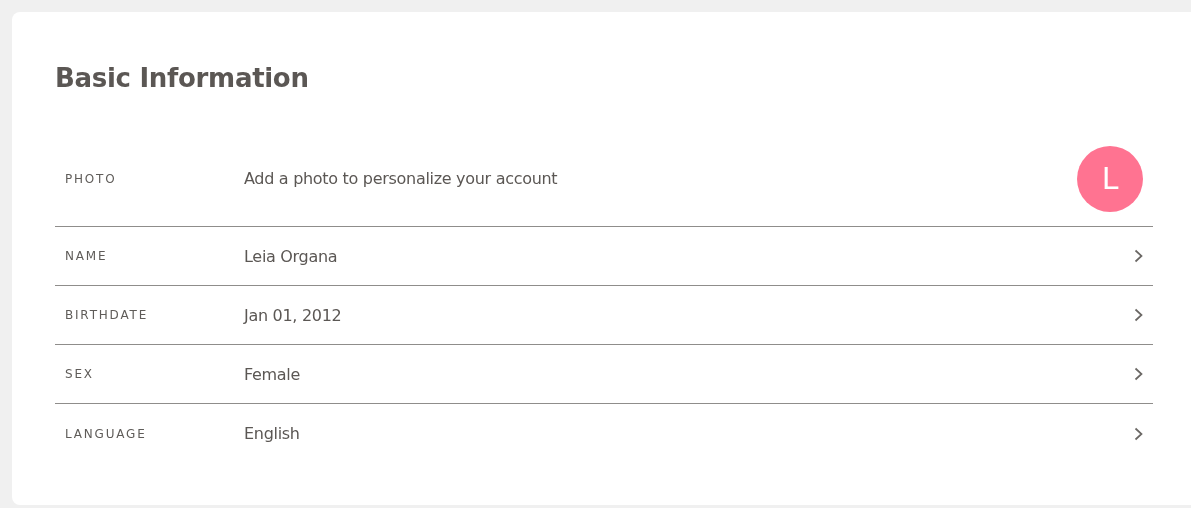 The width and height of the screenshot is (1191, 508). I want to click on field-label: NAME, so click(87, 256).